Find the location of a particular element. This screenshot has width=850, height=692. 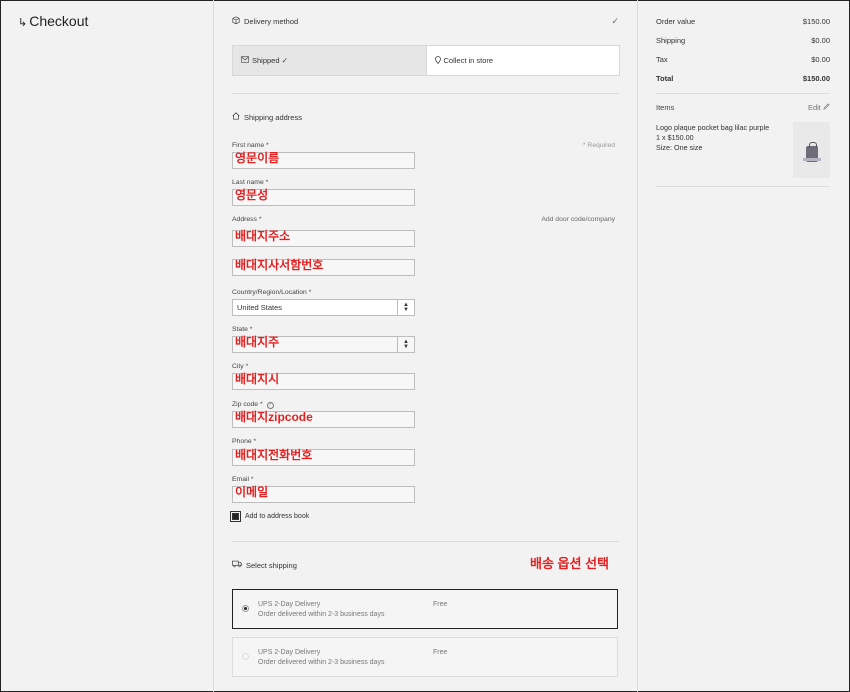

summary-row-shipping: Shipping $0.00 is located at coordinates (743, 40).